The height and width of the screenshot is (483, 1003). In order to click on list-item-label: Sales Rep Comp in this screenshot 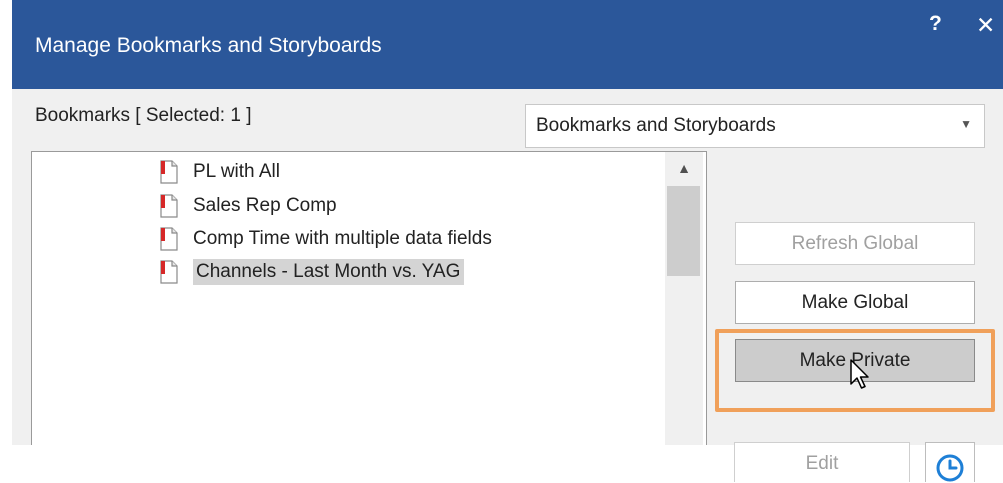, I will do `click(265, 205)`.